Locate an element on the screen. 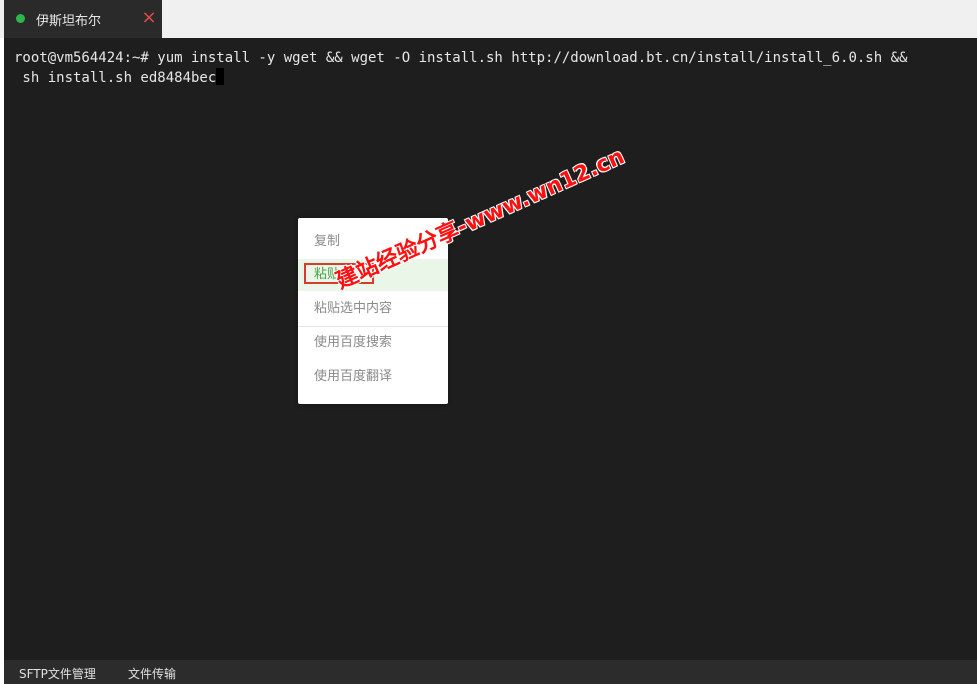  connection-status-icon is located at coordinates (20, 18).